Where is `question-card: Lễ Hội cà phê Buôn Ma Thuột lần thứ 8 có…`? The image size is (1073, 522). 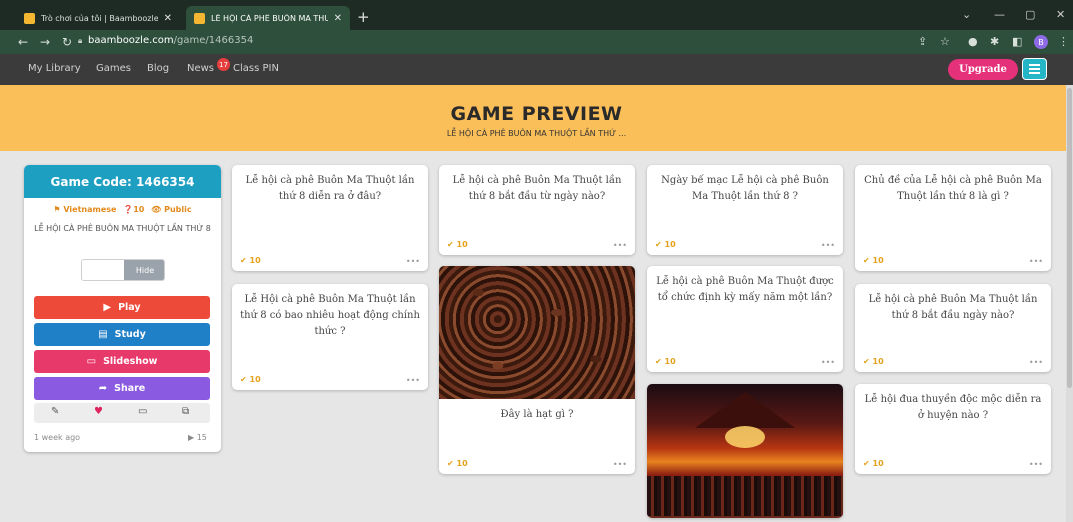 question-card: Lễ Hội cà phê Buôn Ma Thuột lần thứ 8 có… is located at coordinates (330, 337).